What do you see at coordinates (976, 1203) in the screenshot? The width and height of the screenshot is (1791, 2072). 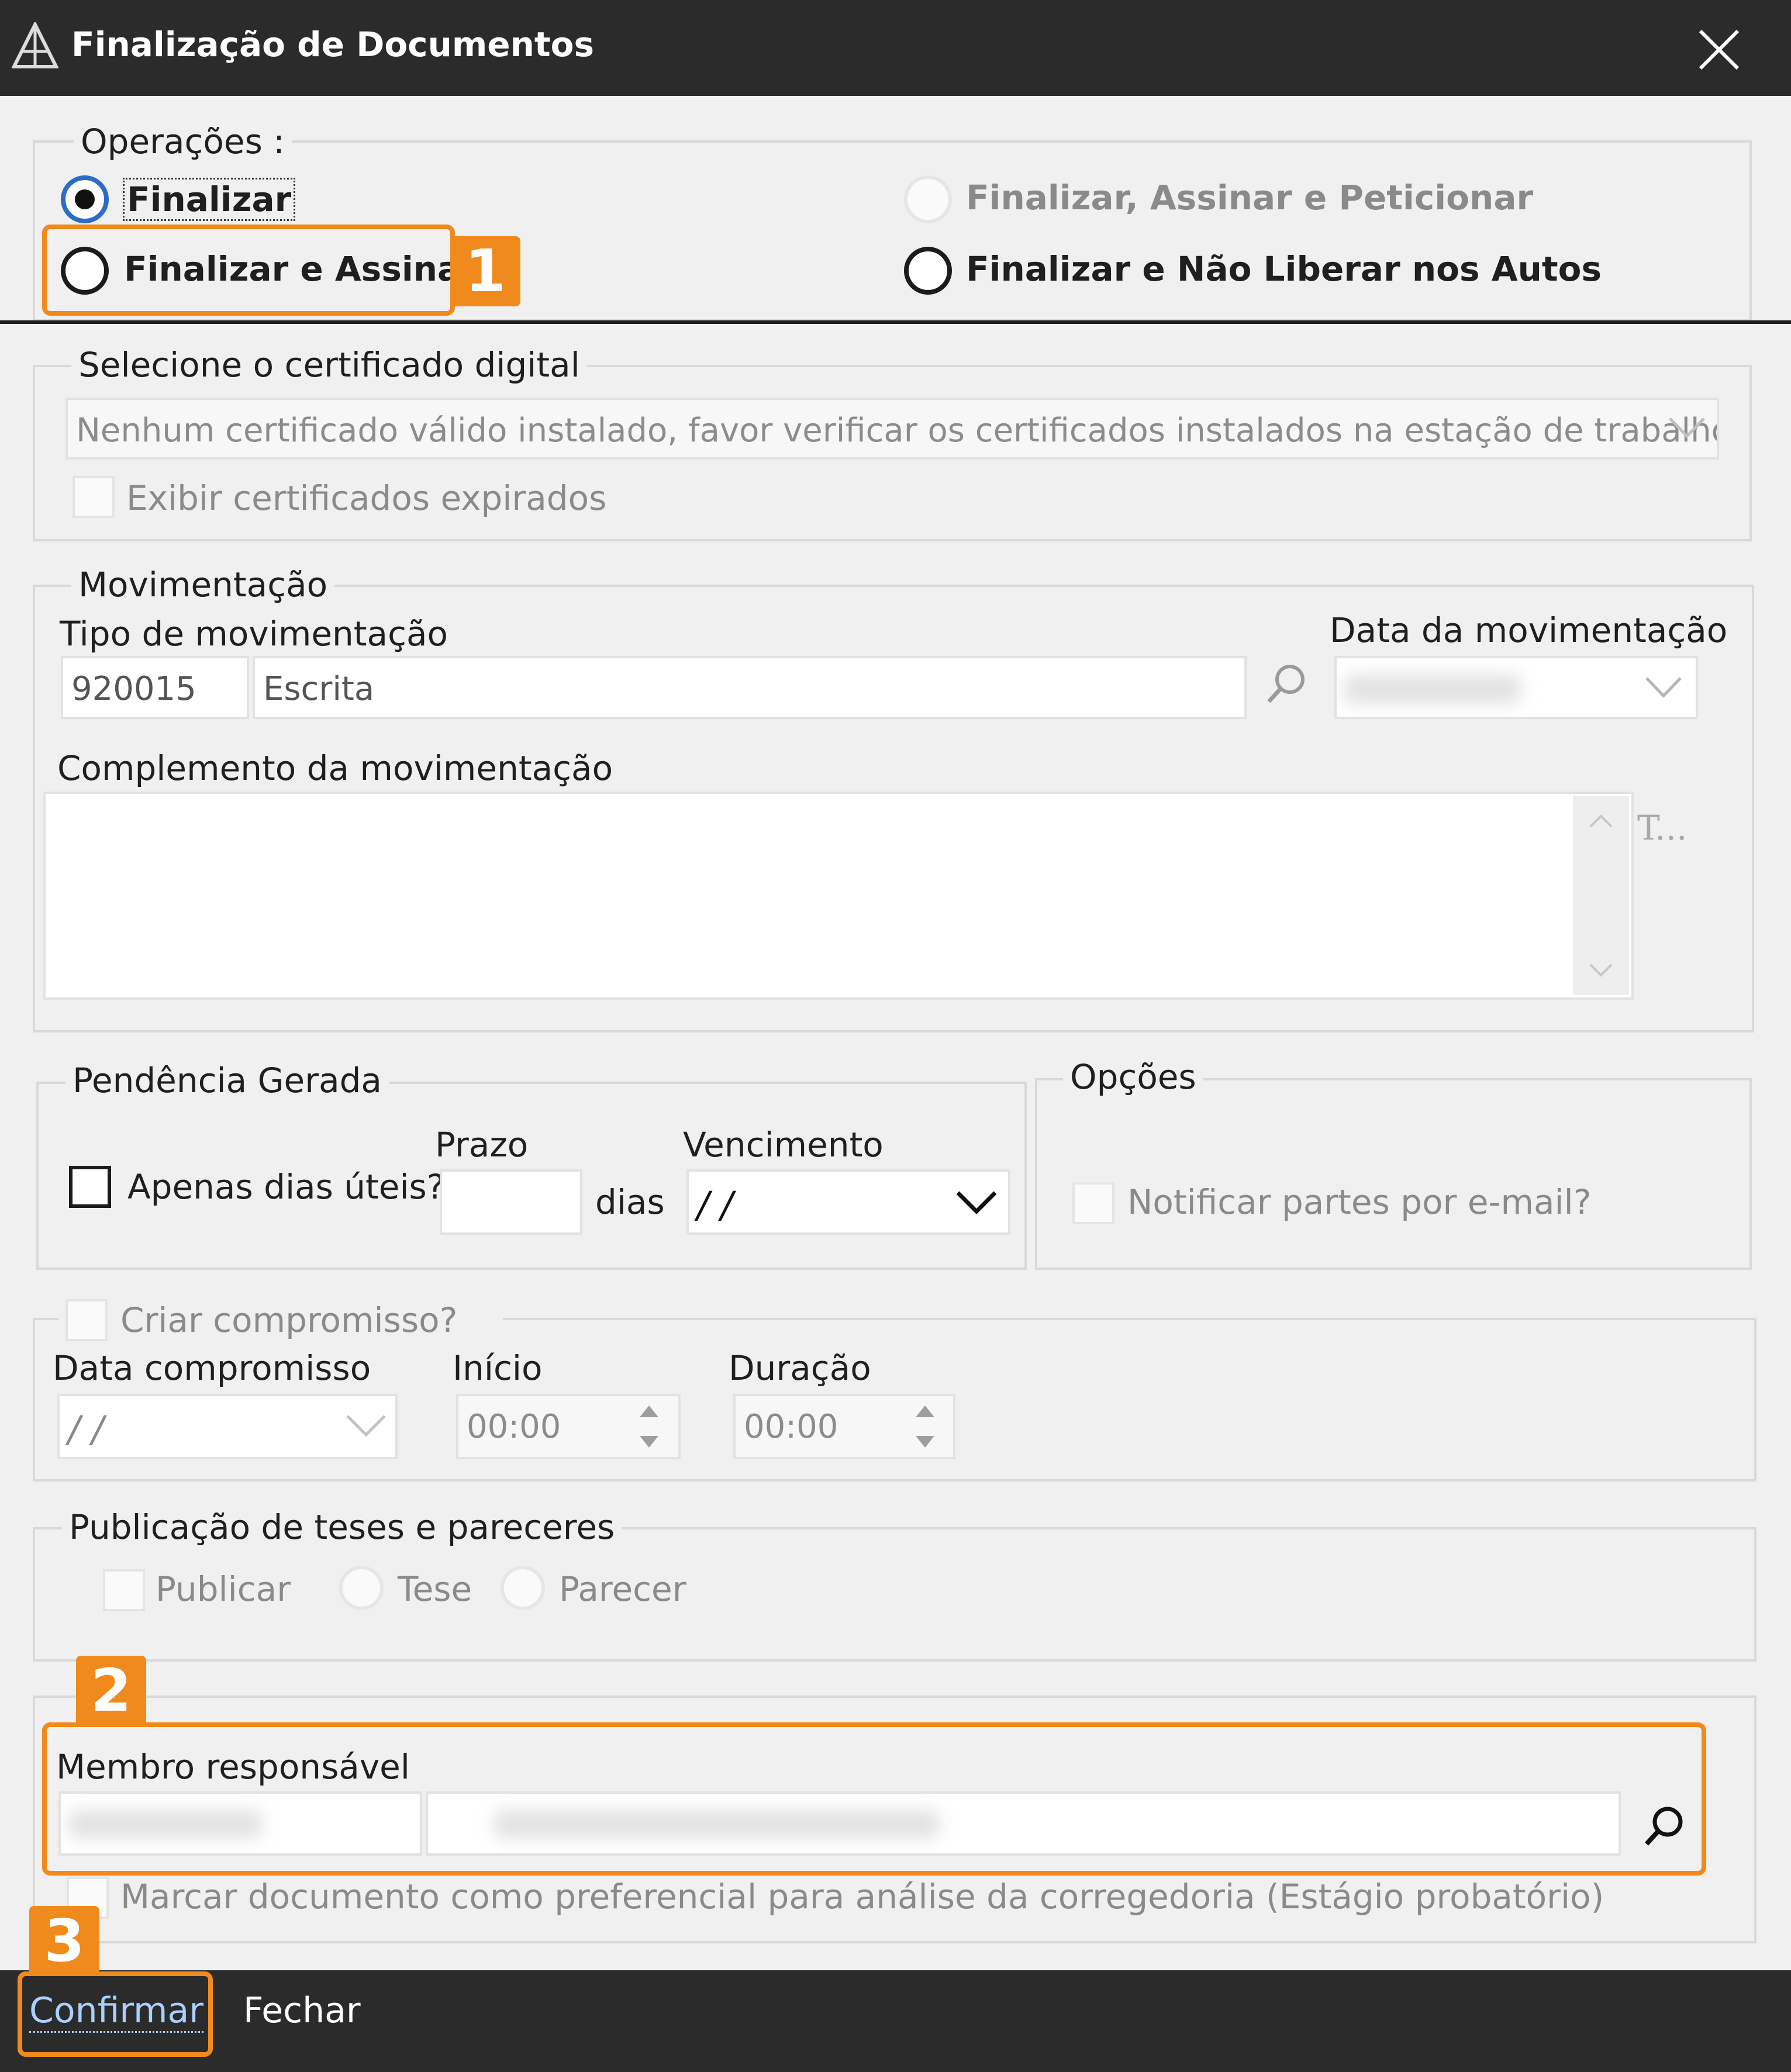 I see `vencimento-chevron-down-icon` at bounding box center [976, 1203].